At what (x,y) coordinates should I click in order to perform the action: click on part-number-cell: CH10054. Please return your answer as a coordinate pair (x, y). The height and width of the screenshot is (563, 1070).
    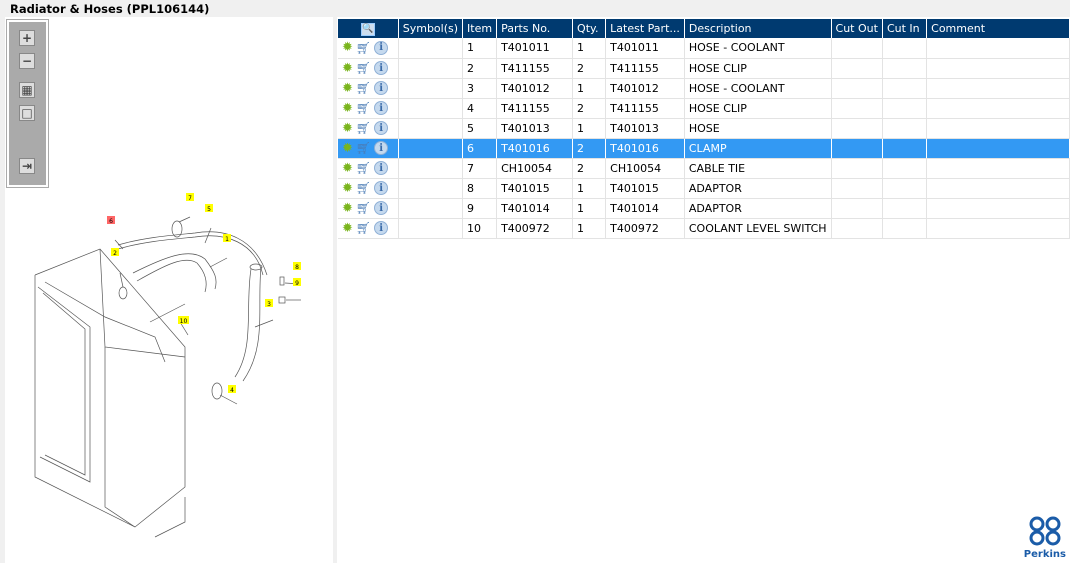
    Looking at the image, I should click on (535, 168).